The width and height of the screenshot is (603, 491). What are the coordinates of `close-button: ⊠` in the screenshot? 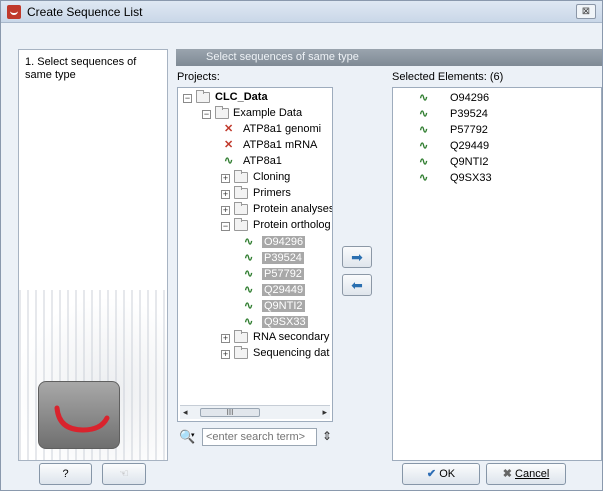 It's located at (586, 11).